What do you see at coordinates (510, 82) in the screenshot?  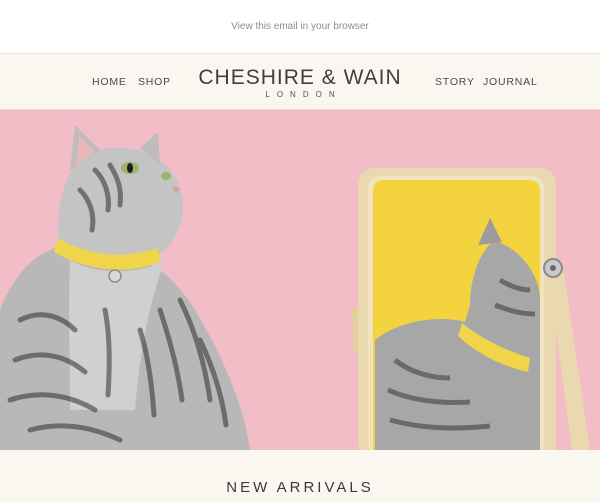 I see `nav-journal: JOURNAL` at bounding box center [510, 82].